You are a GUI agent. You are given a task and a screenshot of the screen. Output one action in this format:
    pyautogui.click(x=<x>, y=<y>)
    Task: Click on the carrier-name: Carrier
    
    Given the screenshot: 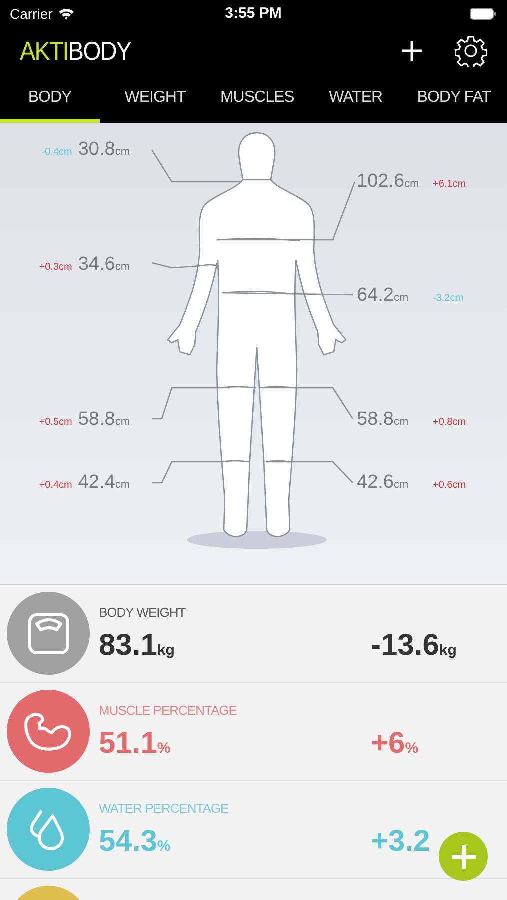 What is the action you would take?
    pyautogui.click(x=31, y=14)
    